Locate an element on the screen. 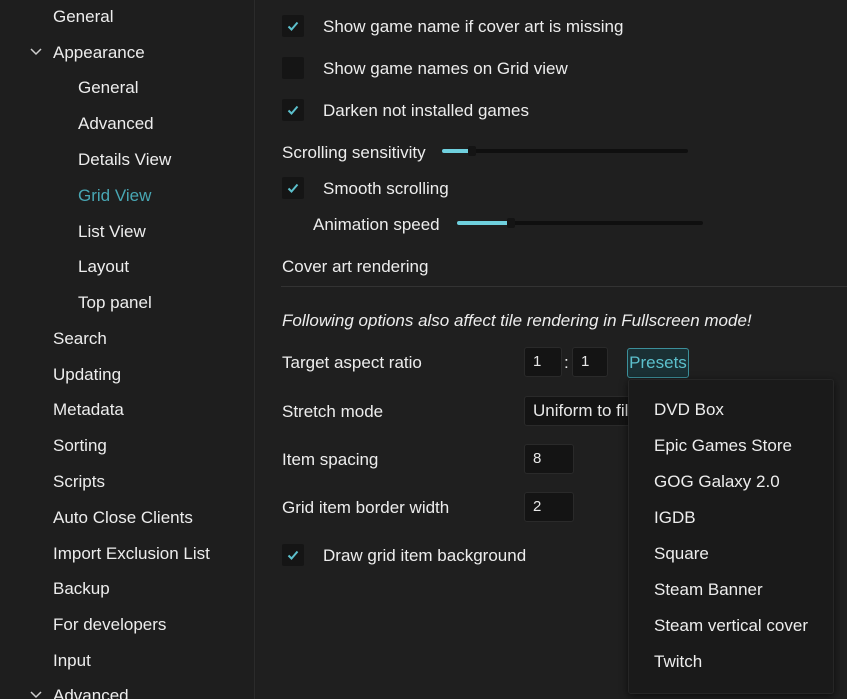  sidebar-item-sorting: Sorting is located at coordinates (80, 446).